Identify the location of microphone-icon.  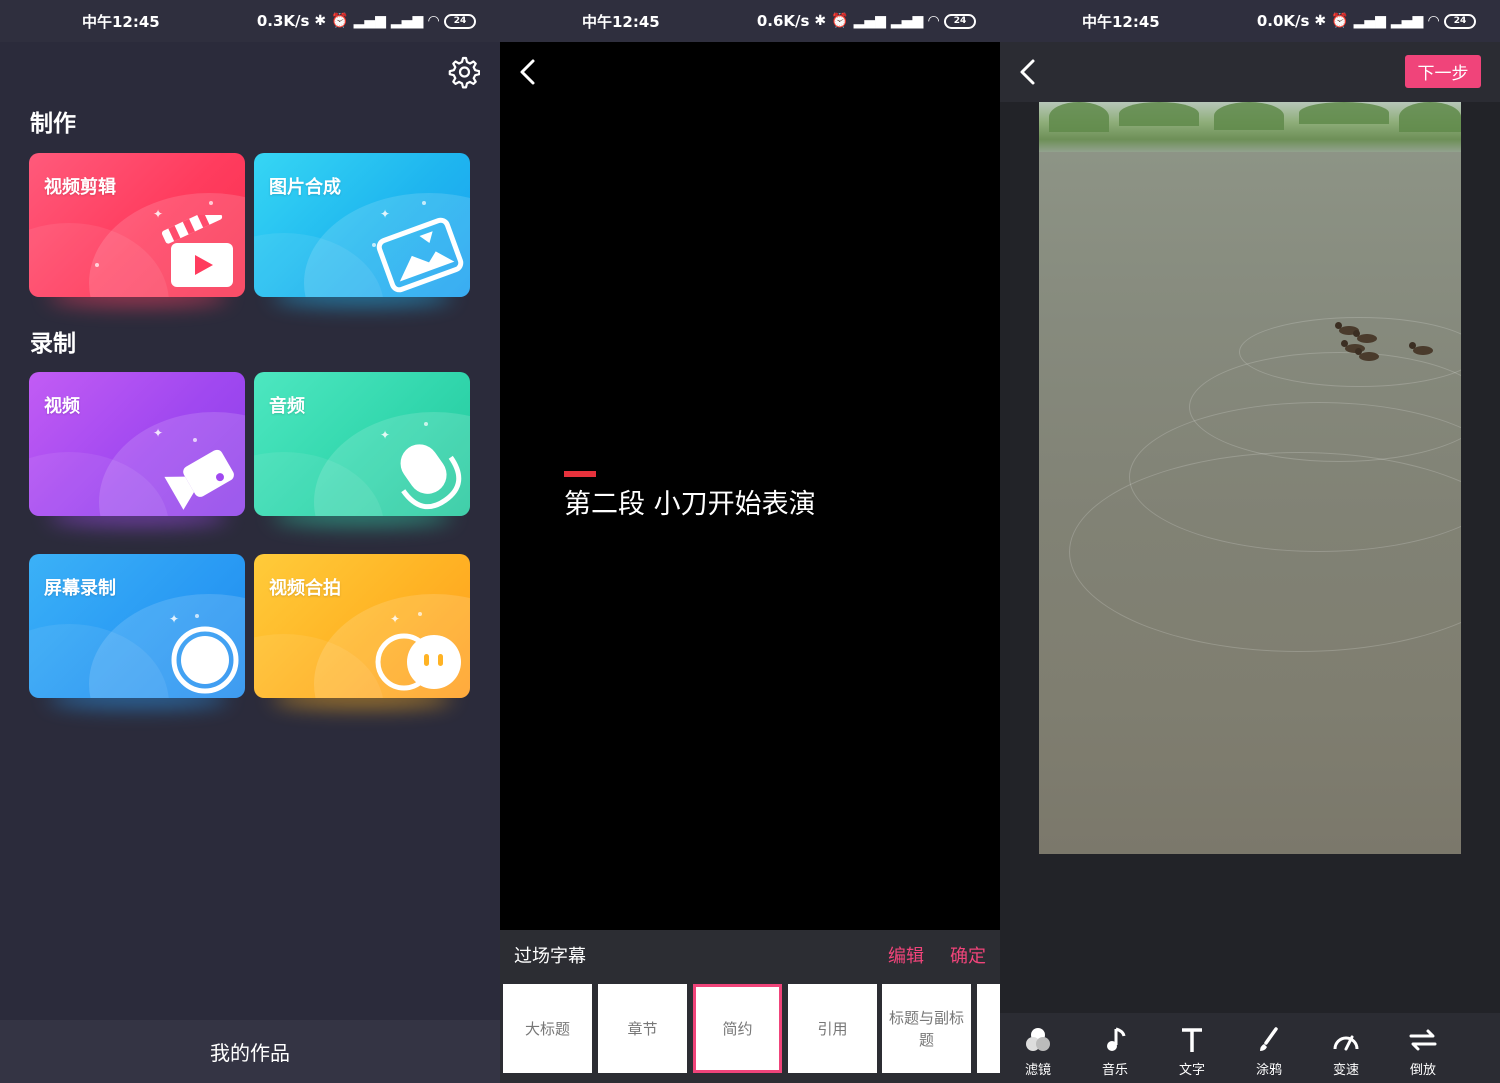
(431, 477).